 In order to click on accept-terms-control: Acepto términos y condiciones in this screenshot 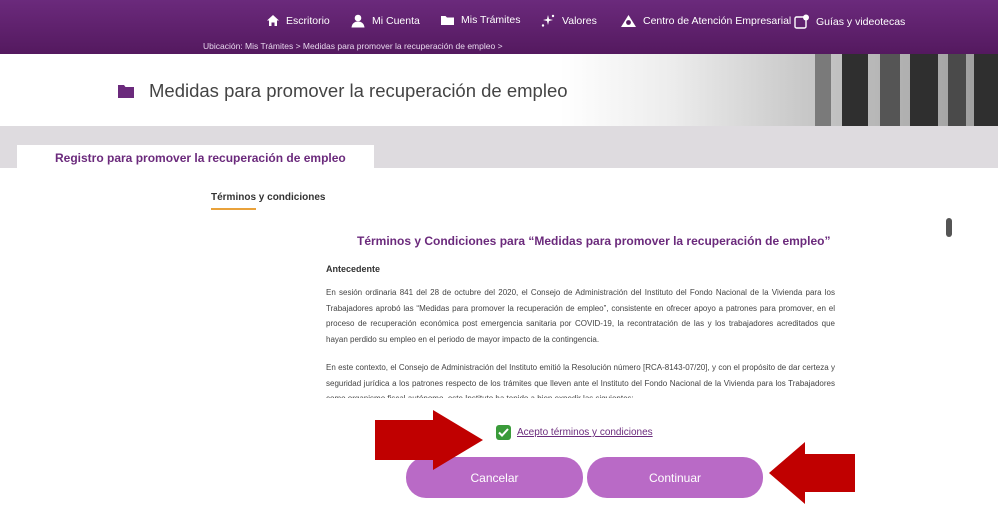, I will do `click(574, 432)`.